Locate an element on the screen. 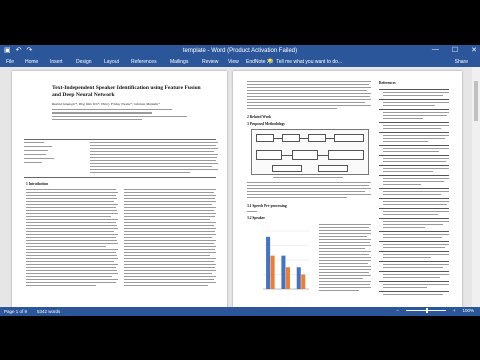 The height and width of the screenshot is (360, 480). share-button: Share is located at coordinates (461, 62).